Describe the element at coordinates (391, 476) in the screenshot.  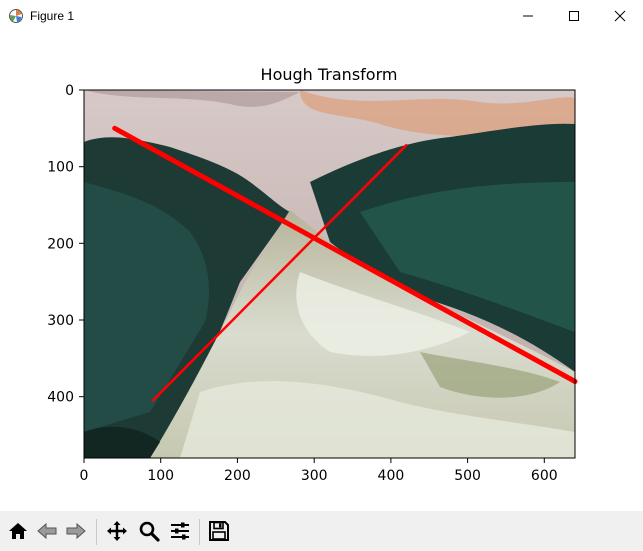
I see `x-tick-label: 400` at that location.